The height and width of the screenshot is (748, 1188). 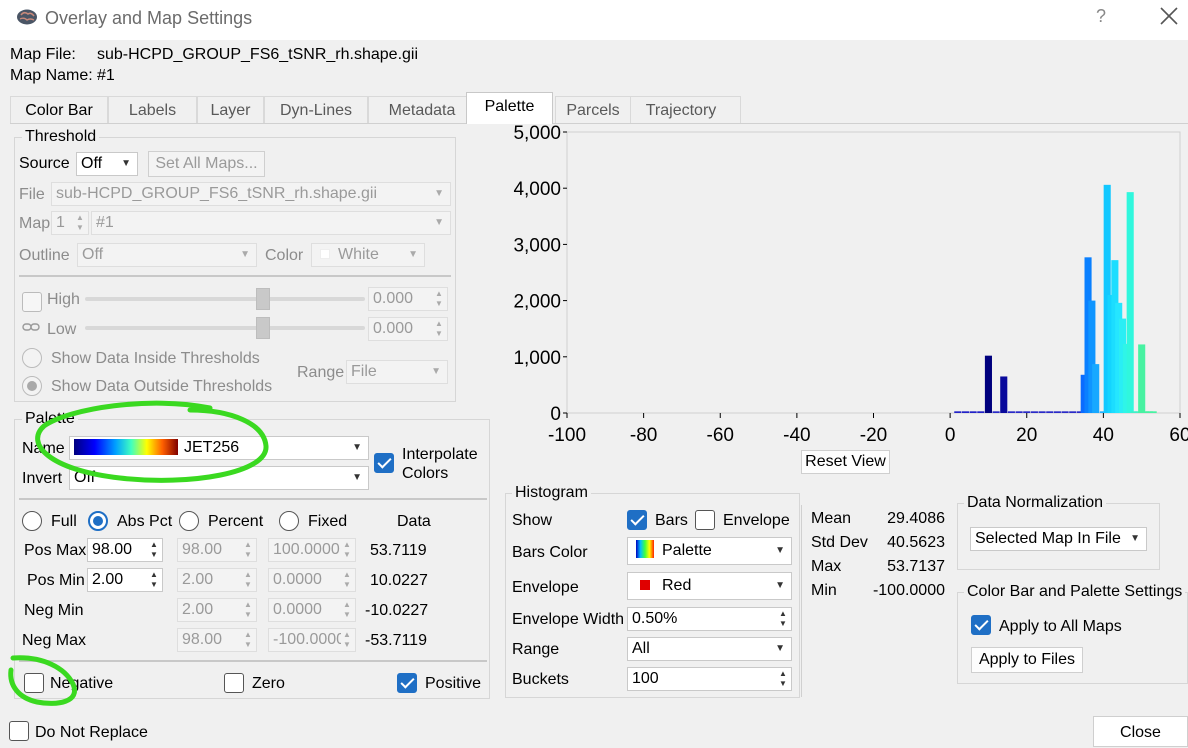 I want to click on tab-palette: Palette, so click(x=509, y=108).